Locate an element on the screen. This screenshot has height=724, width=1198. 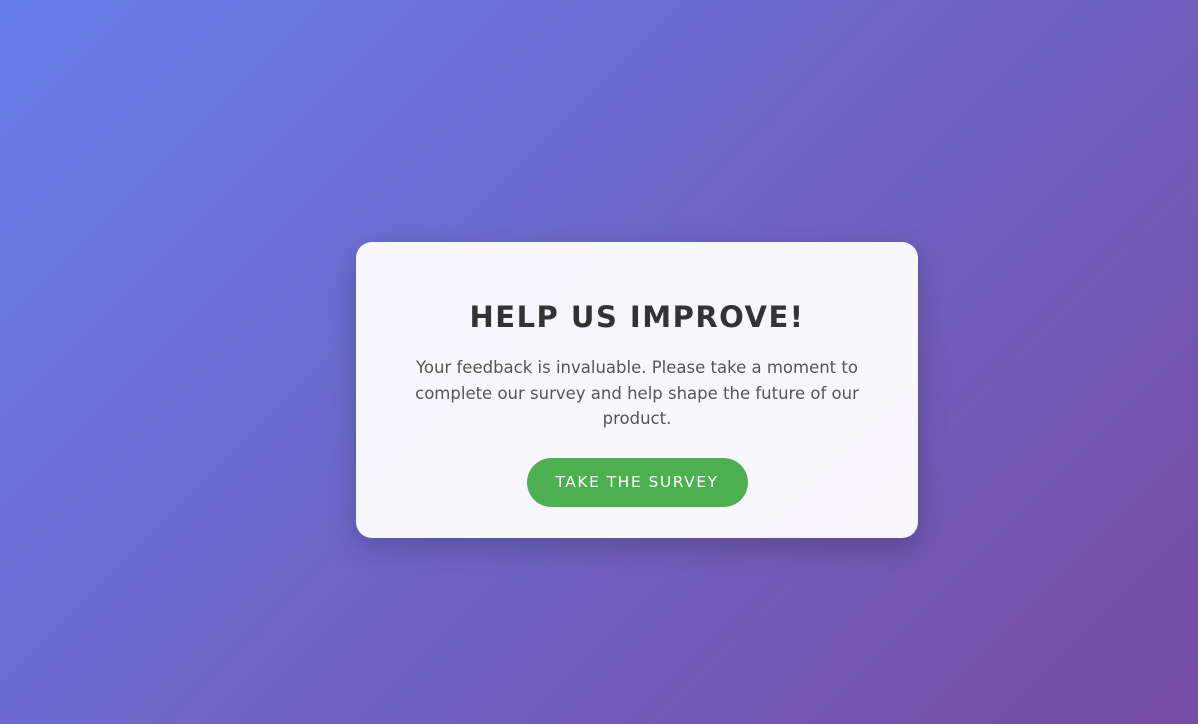
survey-title: HELP US IMPROVE! is located at coordinates (637, 317).